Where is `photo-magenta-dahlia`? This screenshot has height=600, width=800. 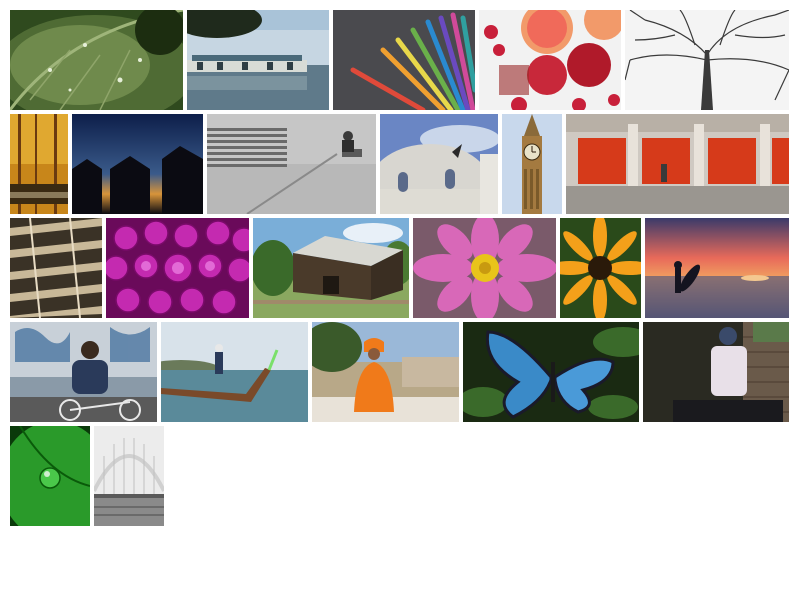 photo-magenta-dahlia is located at coordinates (177, 268).